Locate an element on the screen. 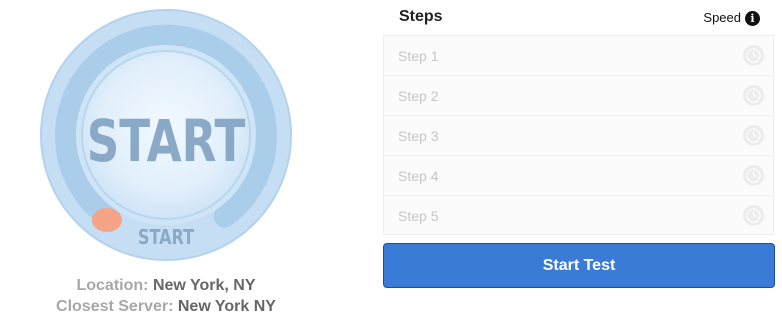 The image size is (782, 335). step-row-2: Step 2 is located at coordinates (578, 96).